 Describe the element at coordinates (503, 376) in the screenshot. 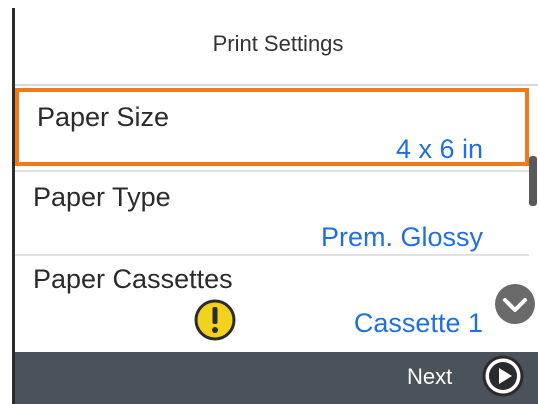

I see `play-icon` at that location.